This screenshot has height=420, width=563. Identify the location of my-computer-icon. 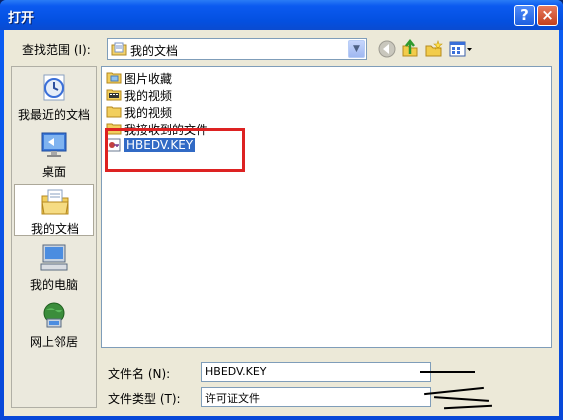
(54, 257).